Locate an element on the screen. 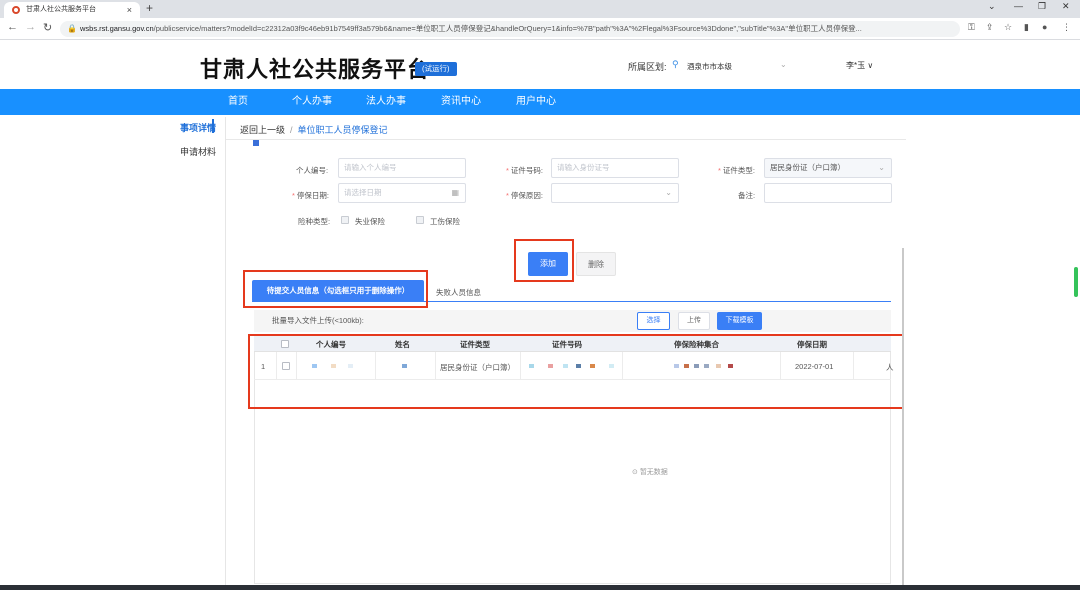  delete-button: 删除 is located at coordinates (596, 264).